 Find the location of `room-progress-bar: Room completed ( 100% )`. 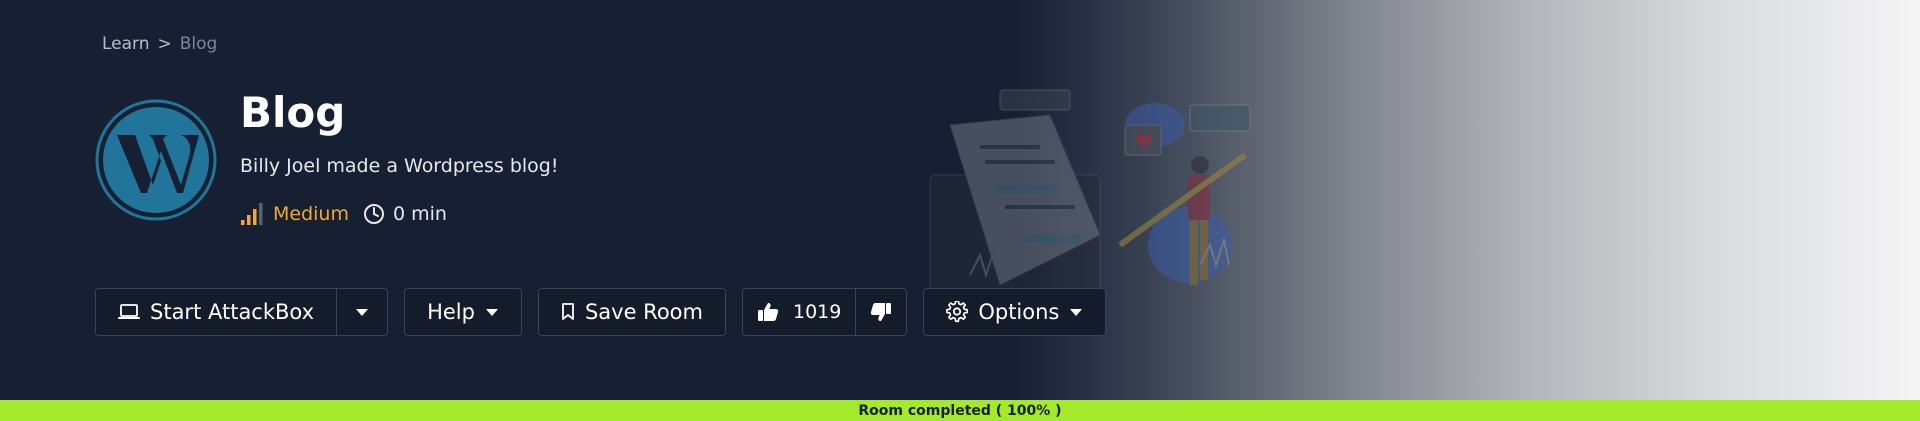

room-progress-bar: Room completed ( 100% ) is located at coordinates (960, 410).